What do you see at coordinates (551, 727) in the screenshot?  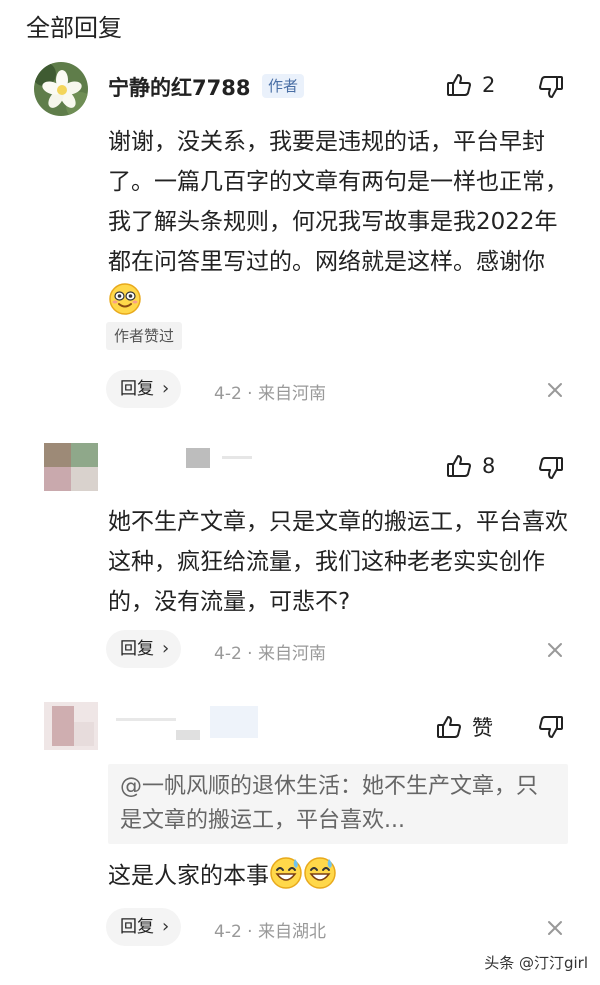 I see `thumb-down-icon` at bounding box center [551, 727].